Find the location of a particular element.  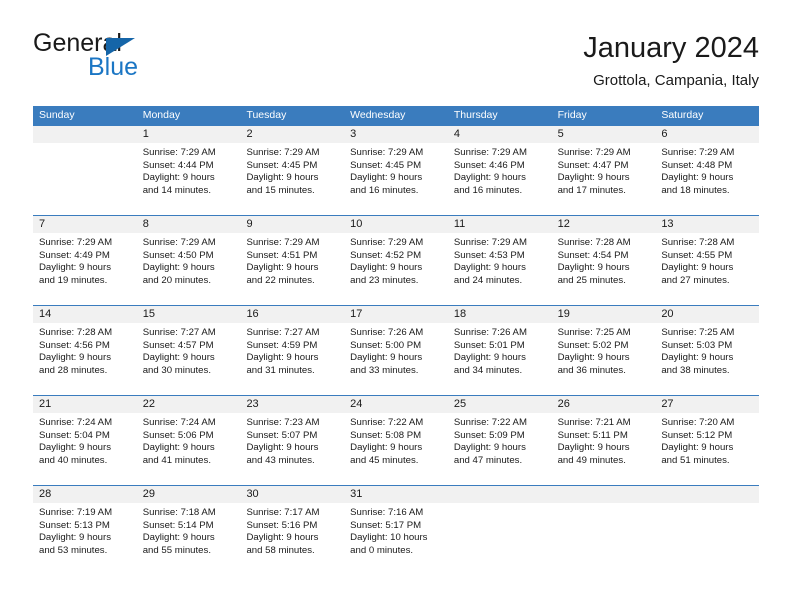

daylight-text-line2: and 36 minutes. is located at coordinates (591, 370).